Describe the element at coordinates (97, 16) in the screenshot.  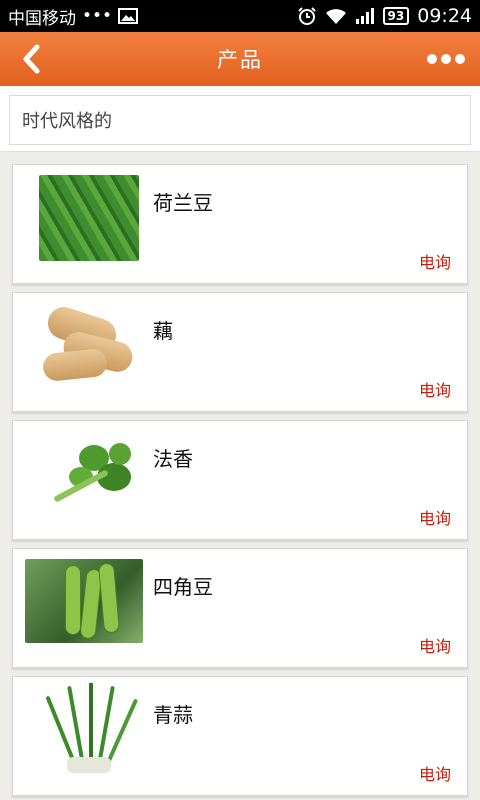
I see `notification-dots: •••` at that location.